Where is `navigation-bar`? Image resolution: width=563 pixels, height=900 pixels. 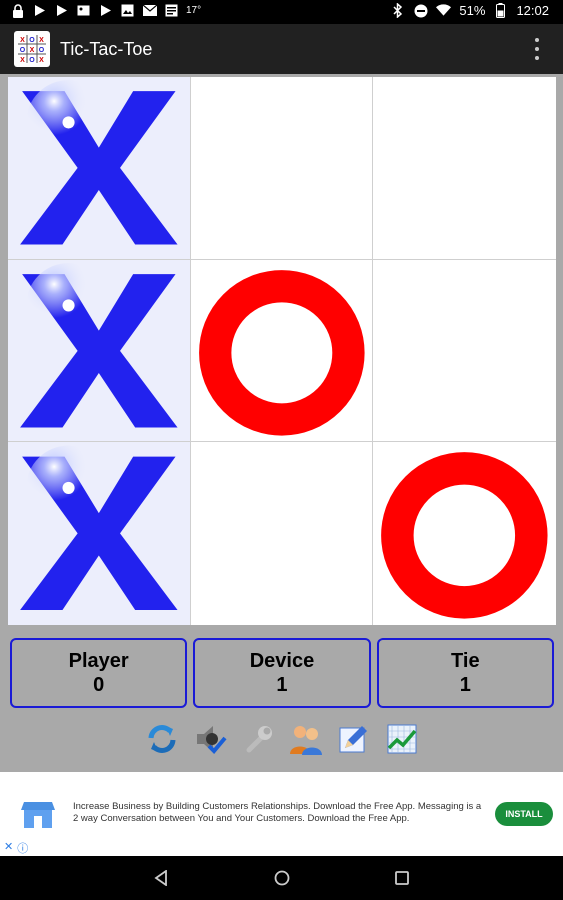
navigation-bar is located at coordinates (281, 878).